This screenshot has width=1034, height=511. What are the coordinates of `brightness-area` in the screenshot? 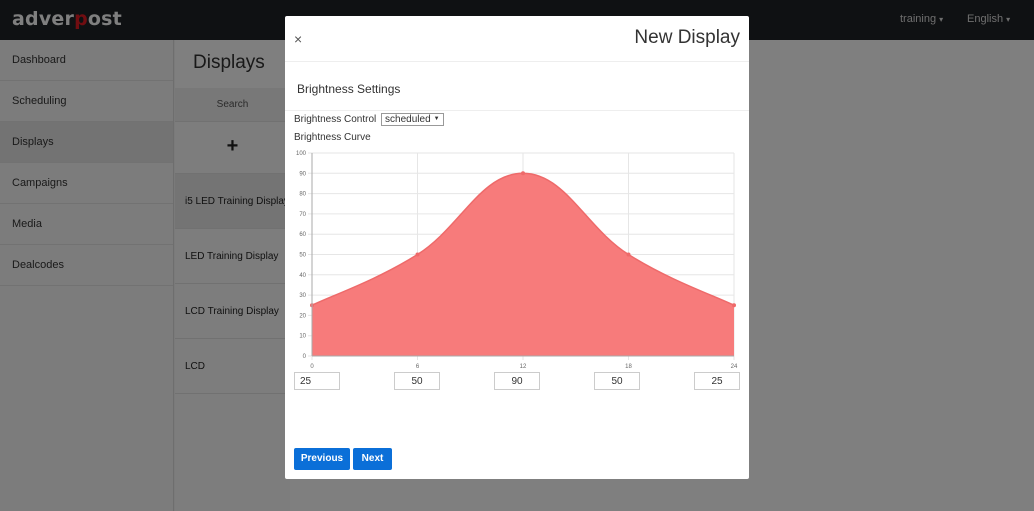 It's located at (523, 264).